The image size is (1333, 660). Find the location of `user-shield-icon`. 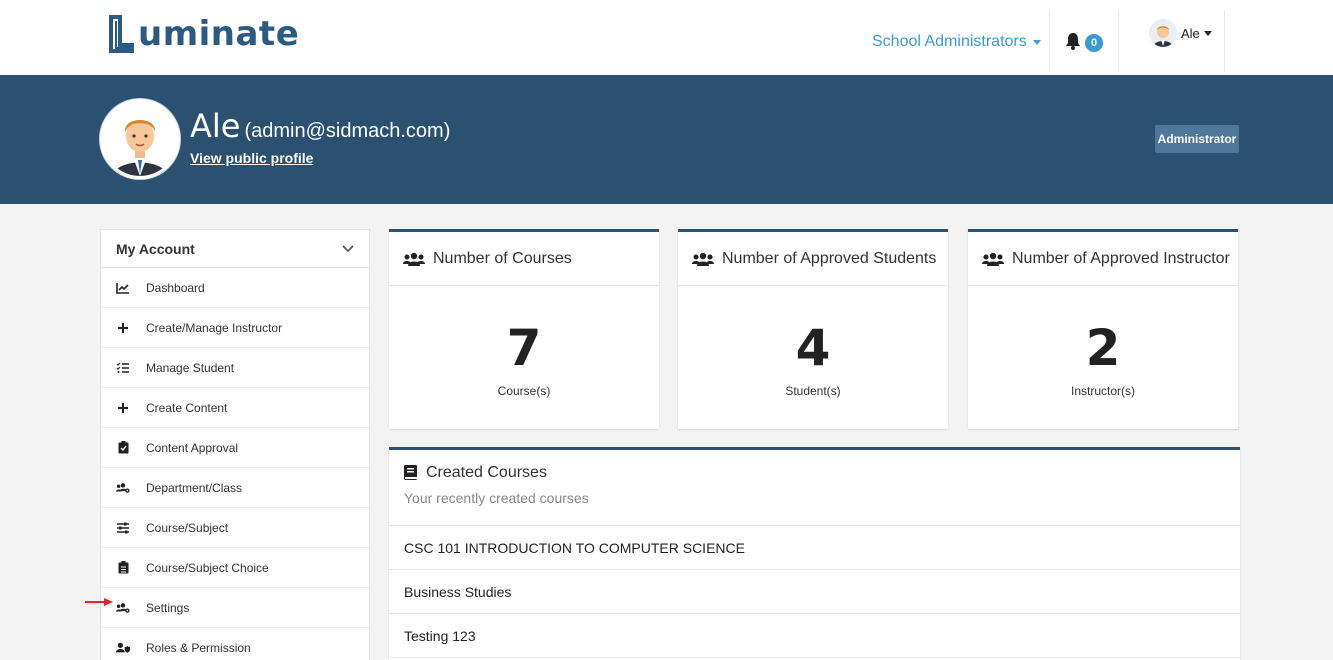

user-shield-icon is located at coordinates (123, 648).